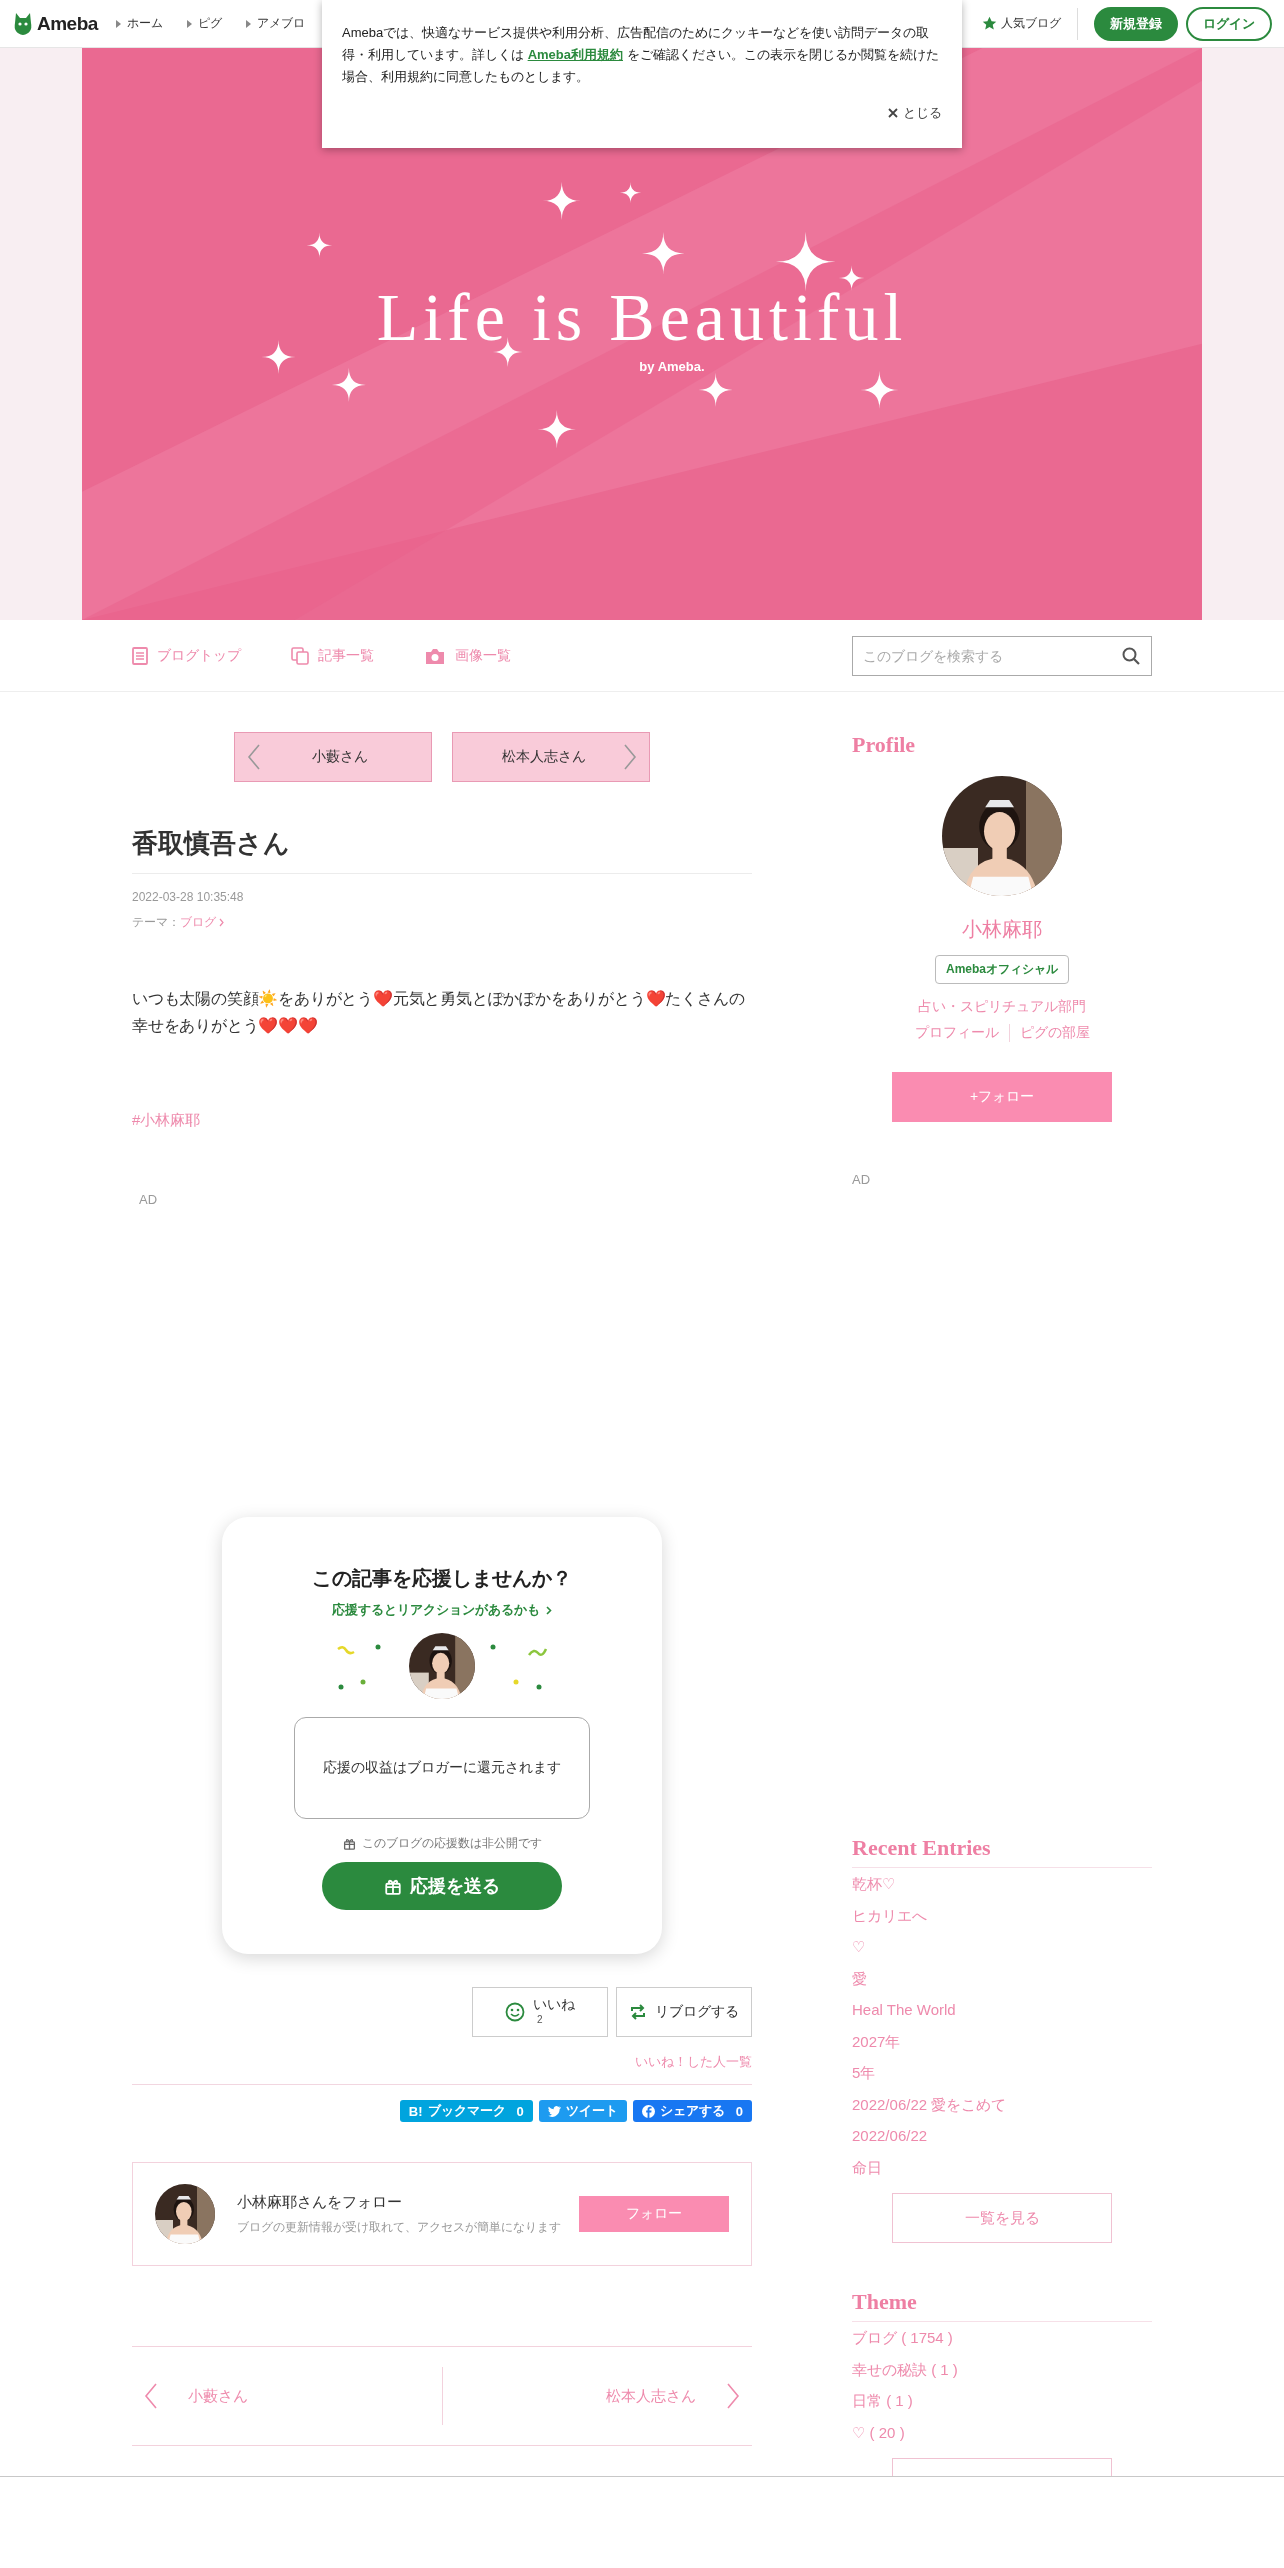 The height and width of the screenshot is (2568, 1284). I want to click on view-all-button: 一覧を見る, so click(1002, 2218).